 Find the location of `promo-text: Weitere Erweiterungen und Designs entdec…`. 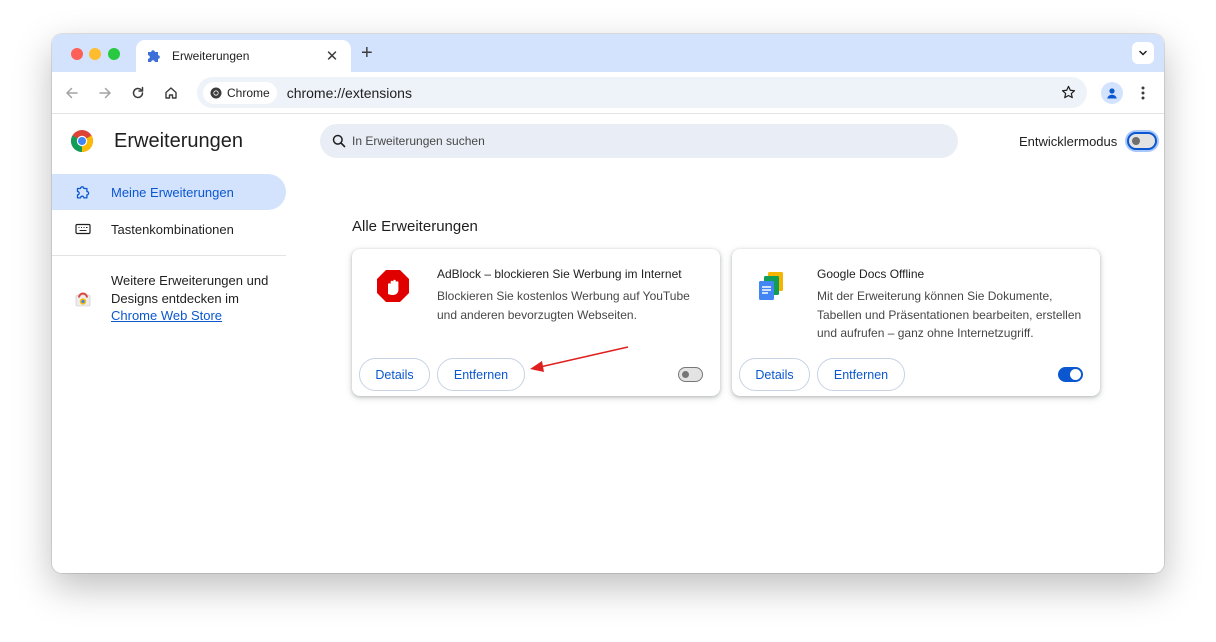

promo-text: Weitere Erweiterungen und Designs entdec… is located at coordinates (190, 289).